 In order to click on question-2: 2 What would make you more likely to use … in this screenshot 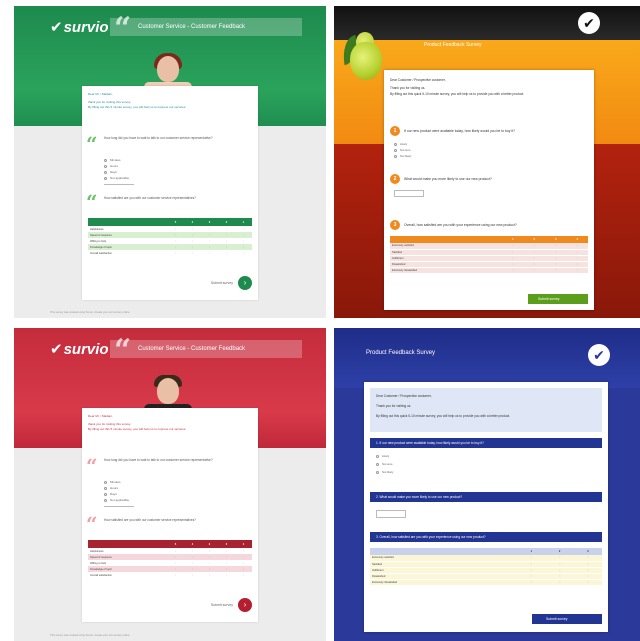, I will do `click(441, 179)`.